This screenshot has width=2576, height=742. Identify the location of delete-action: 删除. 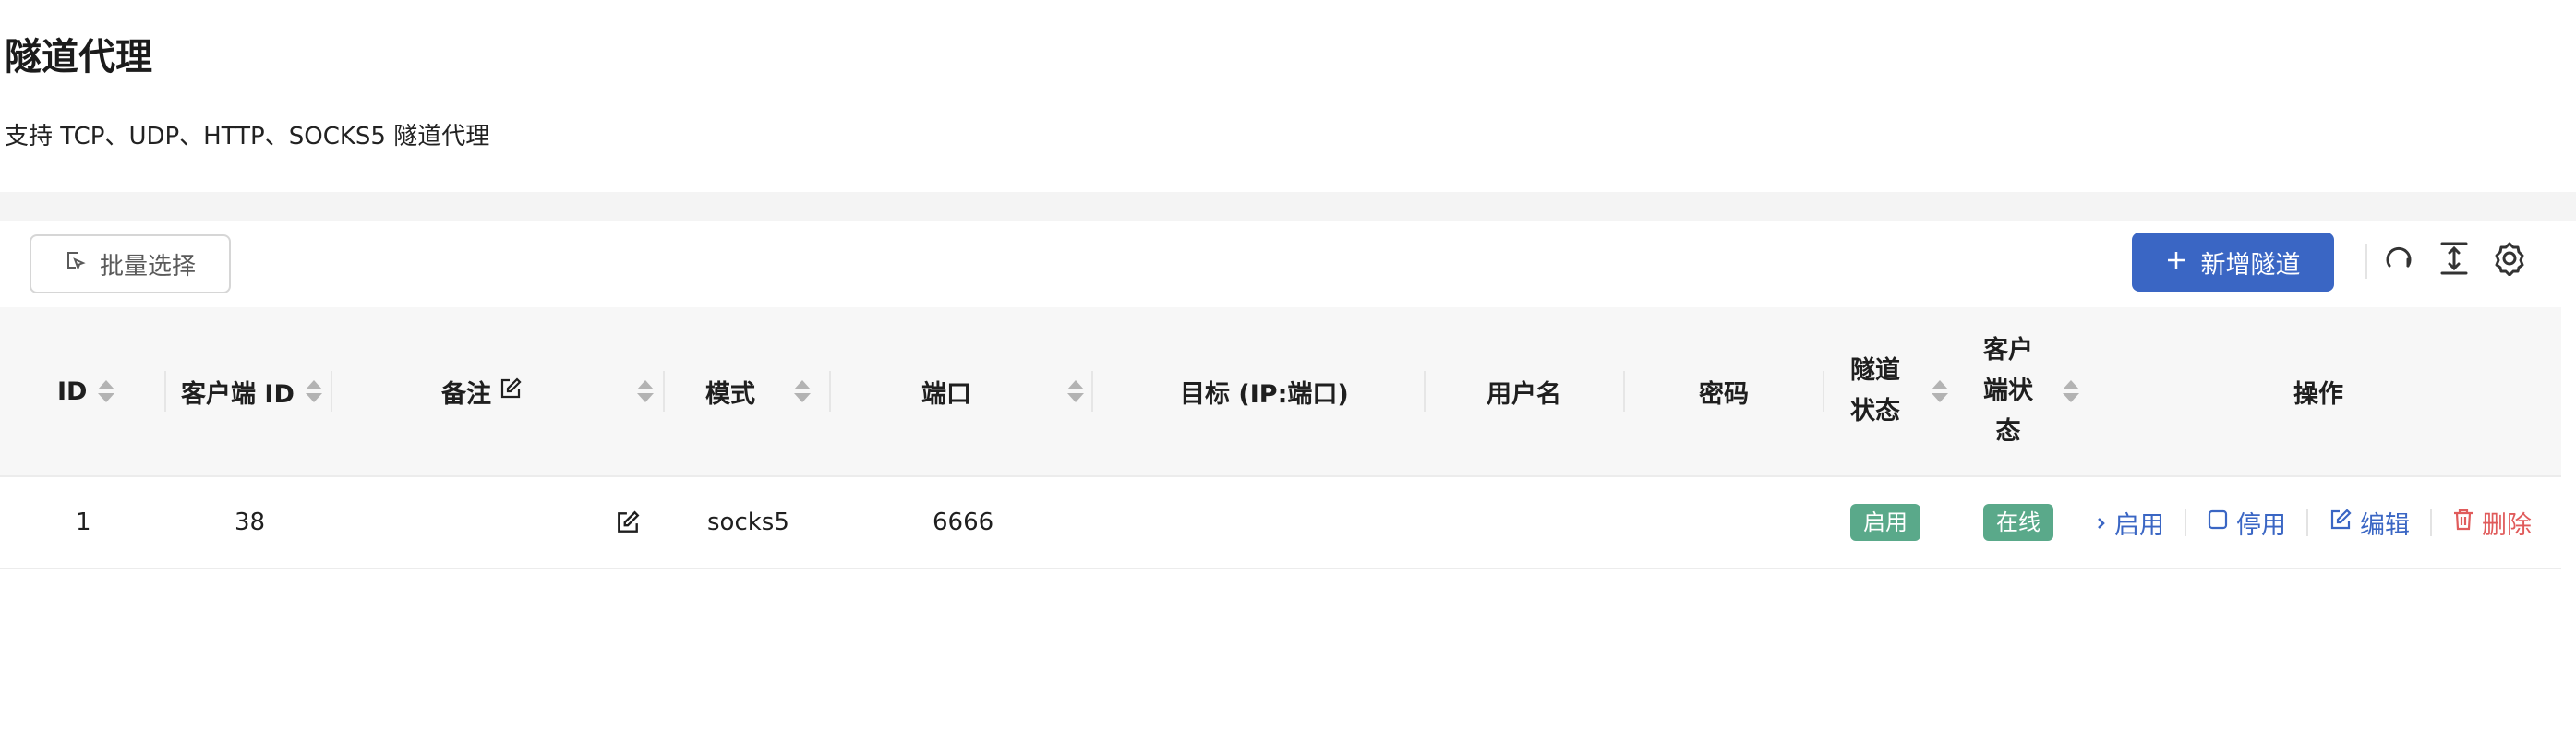
(2492, 523).